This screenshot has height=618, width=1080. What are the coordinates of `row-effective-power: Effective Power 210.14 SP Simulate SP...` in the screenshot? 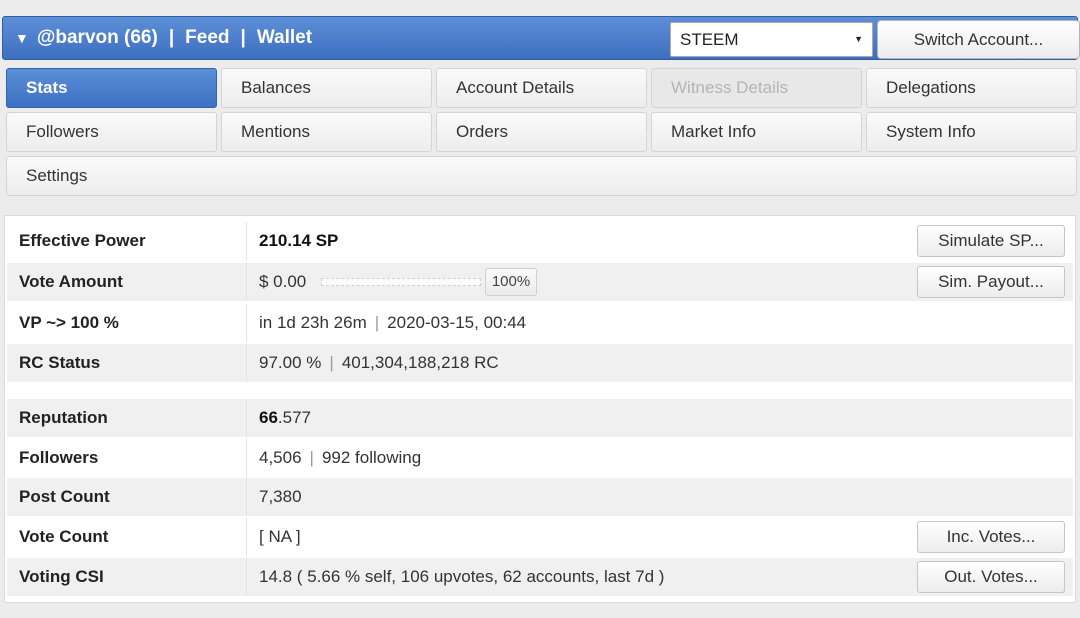 It's located at (540, 241).